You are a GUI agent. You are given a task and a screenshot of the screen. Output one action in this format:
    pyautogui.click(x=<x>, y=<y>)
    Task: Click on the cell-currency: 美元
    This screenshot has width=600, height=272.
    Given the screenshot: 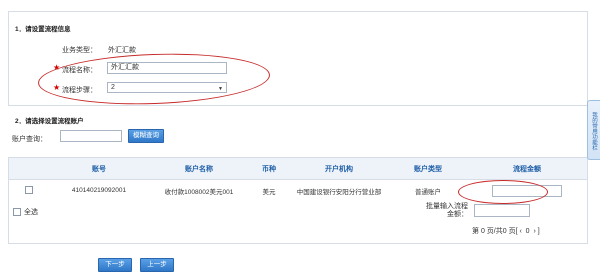 What is the action you would take?
    pyautogui.click(x=269, y=192)
    